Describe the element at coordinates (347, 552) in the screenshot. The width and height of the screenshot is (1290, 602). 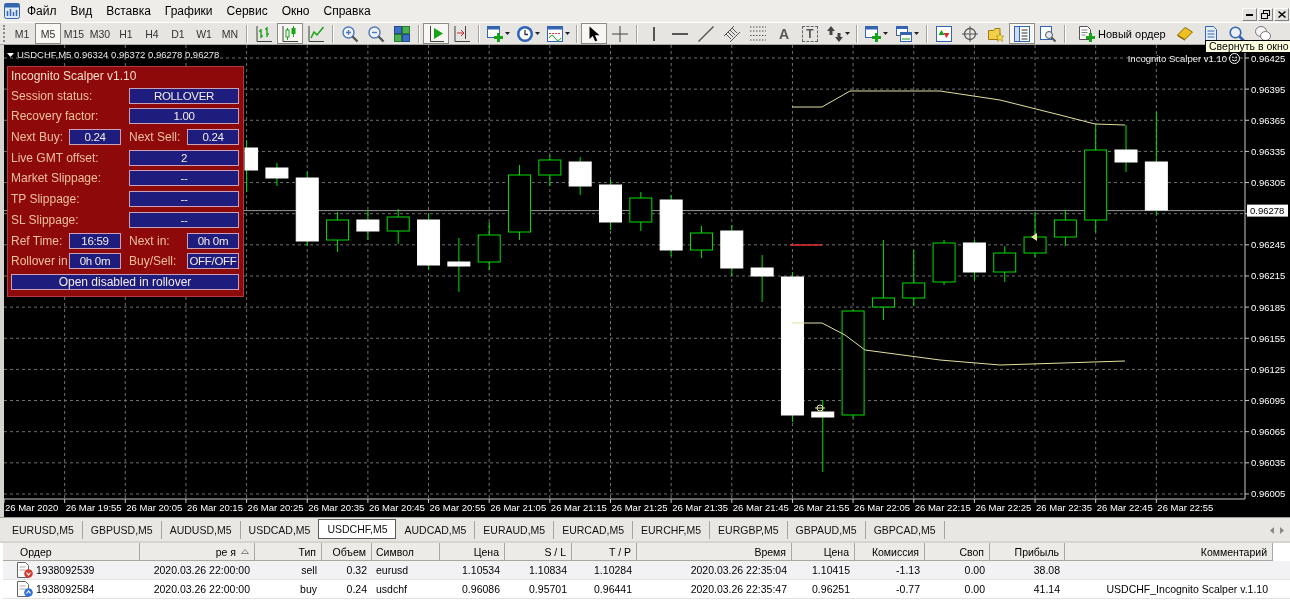
I see `column-header: Объем` at that location.